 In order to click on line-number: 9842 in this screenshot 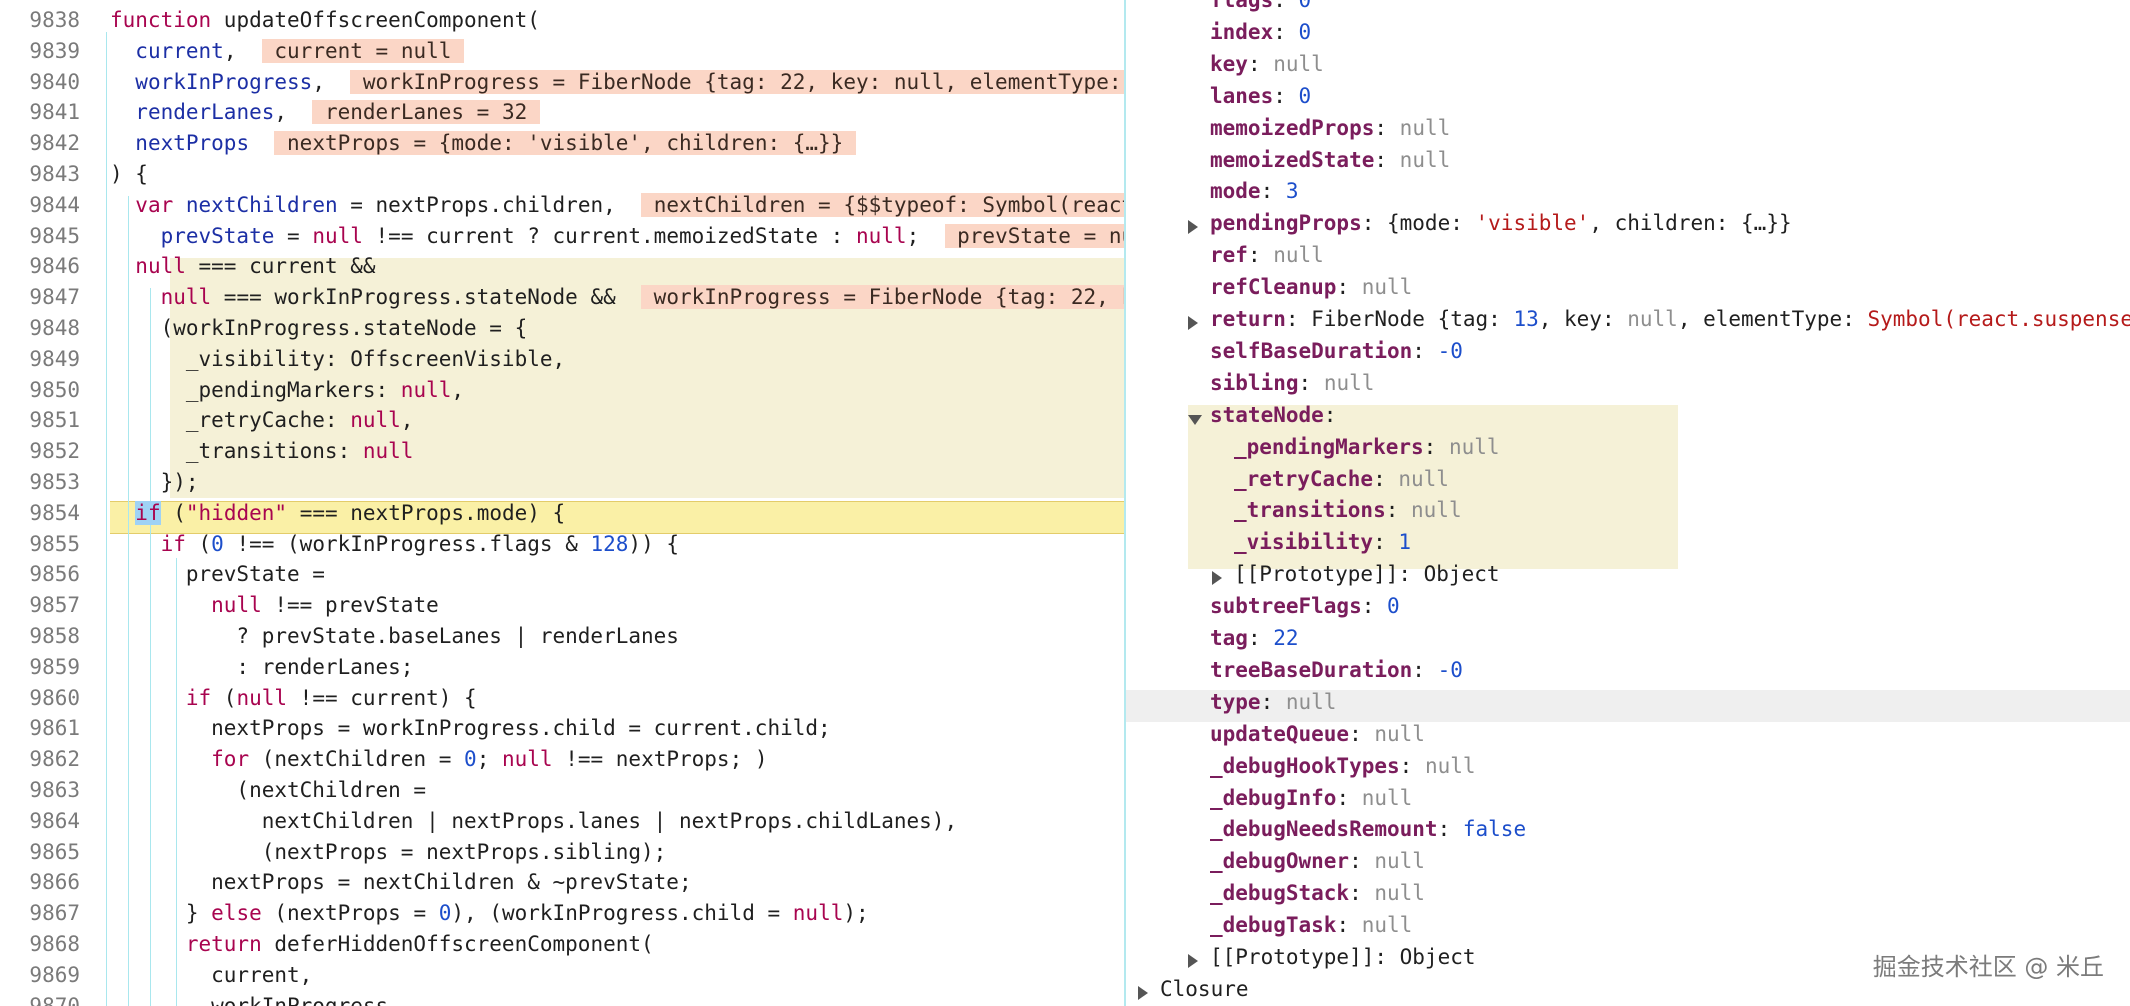, I will do `click(40, 143)`.